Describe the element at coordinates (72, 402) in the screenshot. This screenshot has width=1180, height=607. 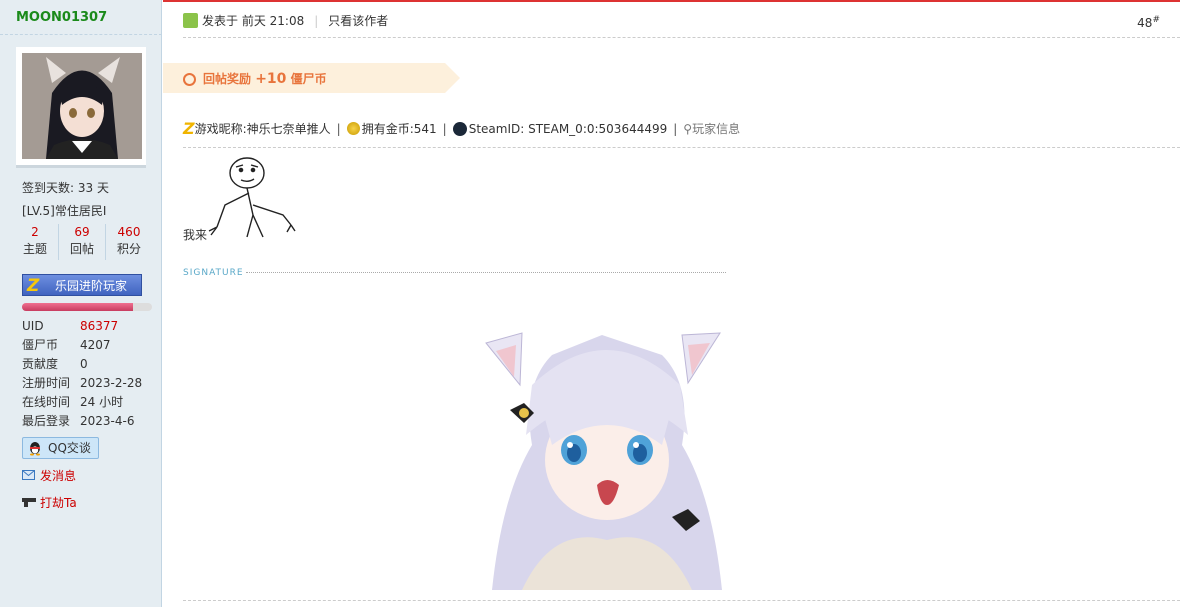
I see `field-online-time: 在线时间 24 小时` at that location.